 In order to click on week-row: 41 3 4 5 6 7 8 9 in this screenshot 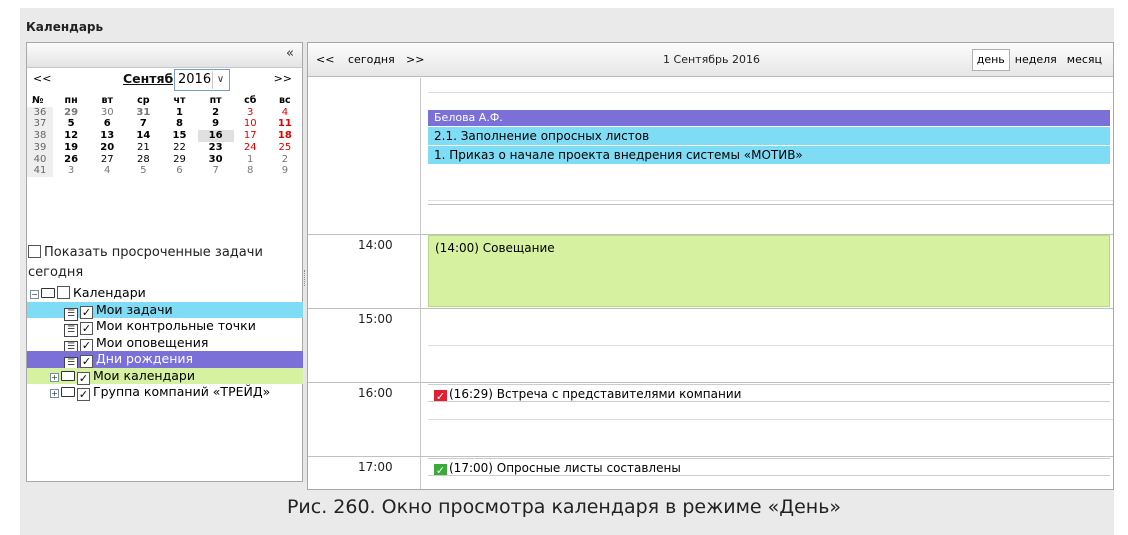, I will do `click(165, 171)`.